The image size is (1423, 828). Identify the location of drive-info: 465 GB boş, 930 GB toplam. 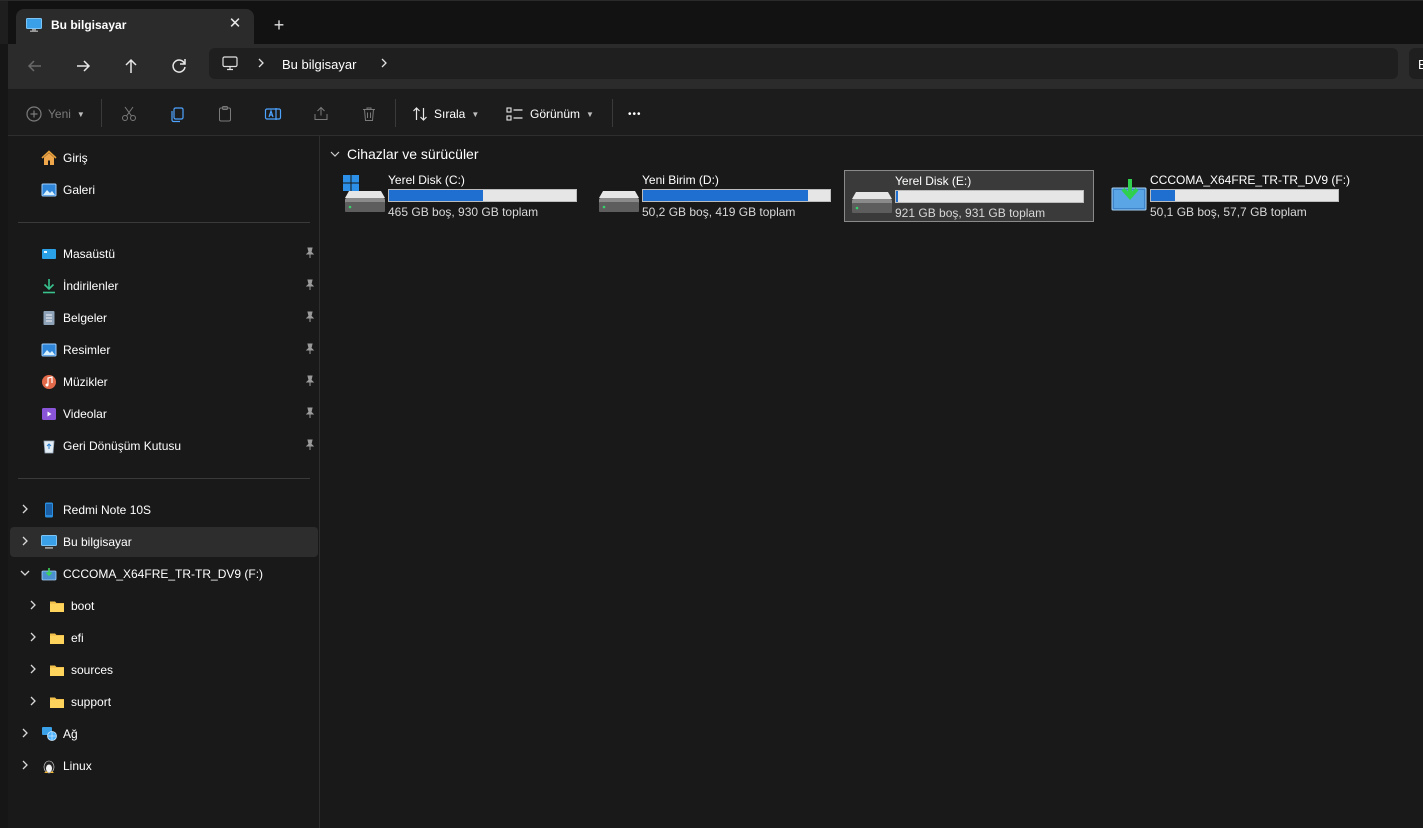
(463, 212).